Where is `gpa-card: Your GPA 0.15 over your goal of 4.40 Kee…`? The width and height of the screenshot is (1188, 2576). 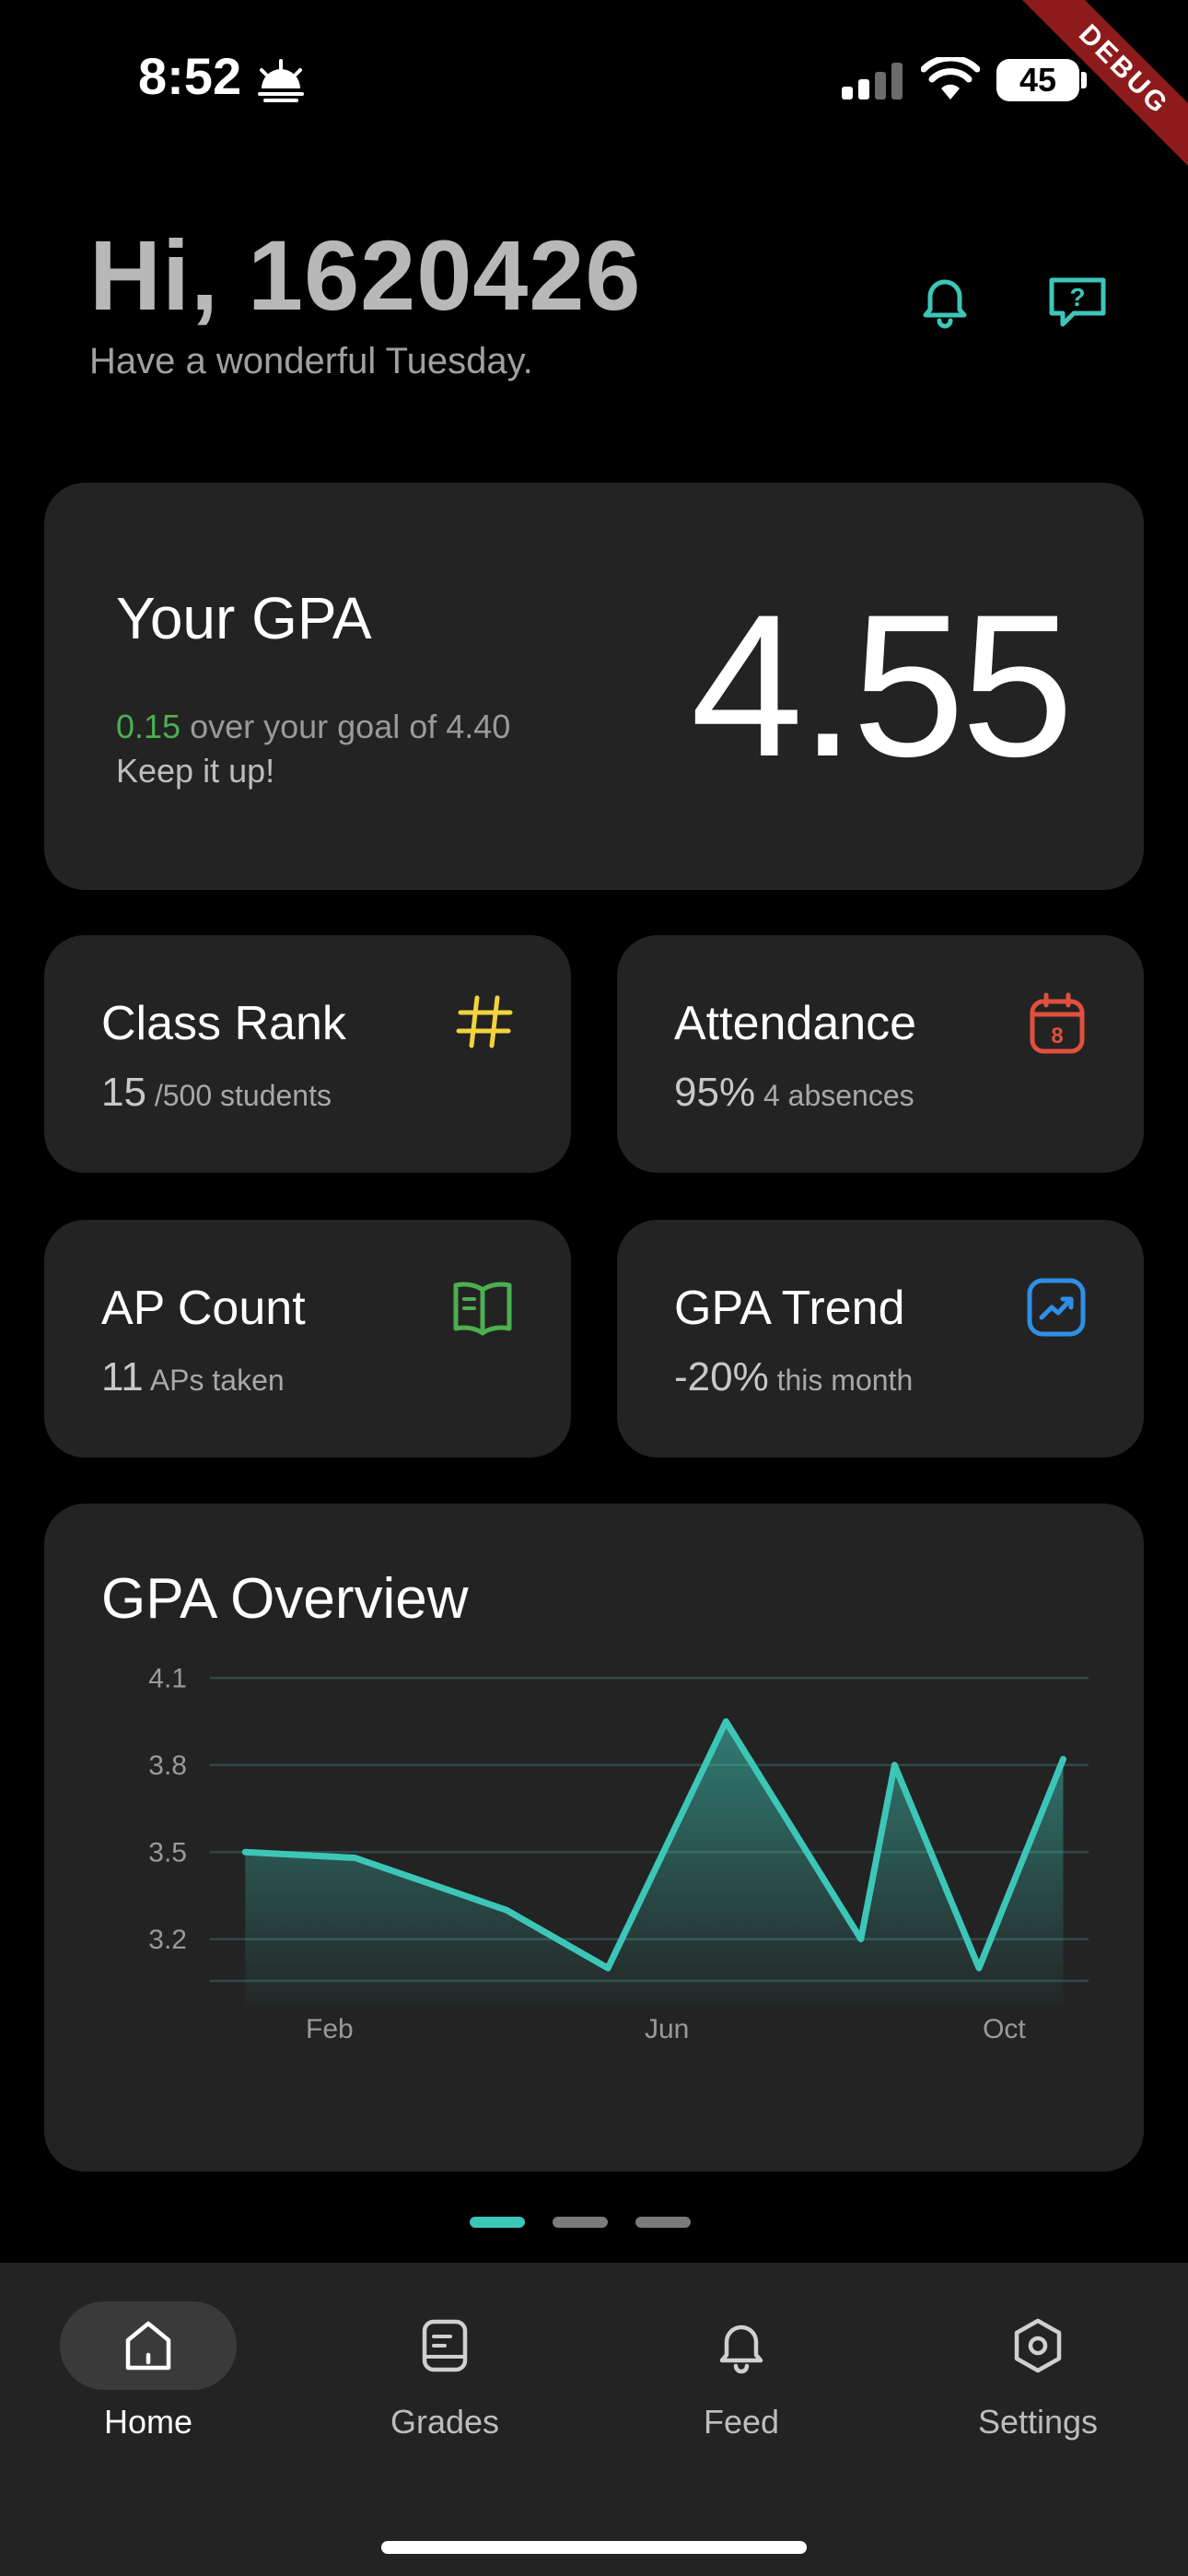
gpa-card: Your GPA 0.15 over your goal of 4.40 Kee… is located at coordinates (594, 686).